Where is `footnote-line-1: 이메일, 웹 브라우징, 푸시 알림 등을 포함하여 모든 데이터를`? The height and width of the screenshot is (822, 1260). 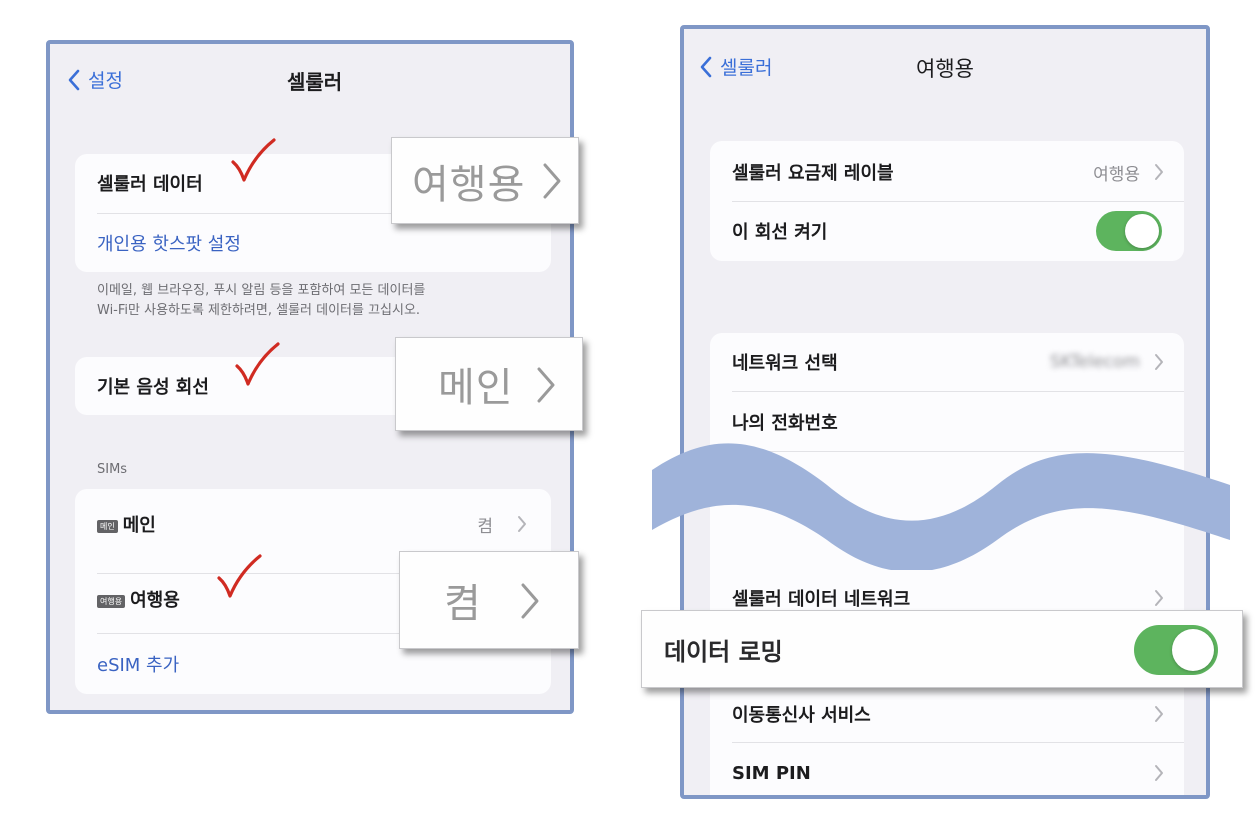
footnote-line-1: 이메일, 웹 브라우징, 푸시 알림 등을 포함하여 모든 데이터를 is located at coordinates (261, 290).